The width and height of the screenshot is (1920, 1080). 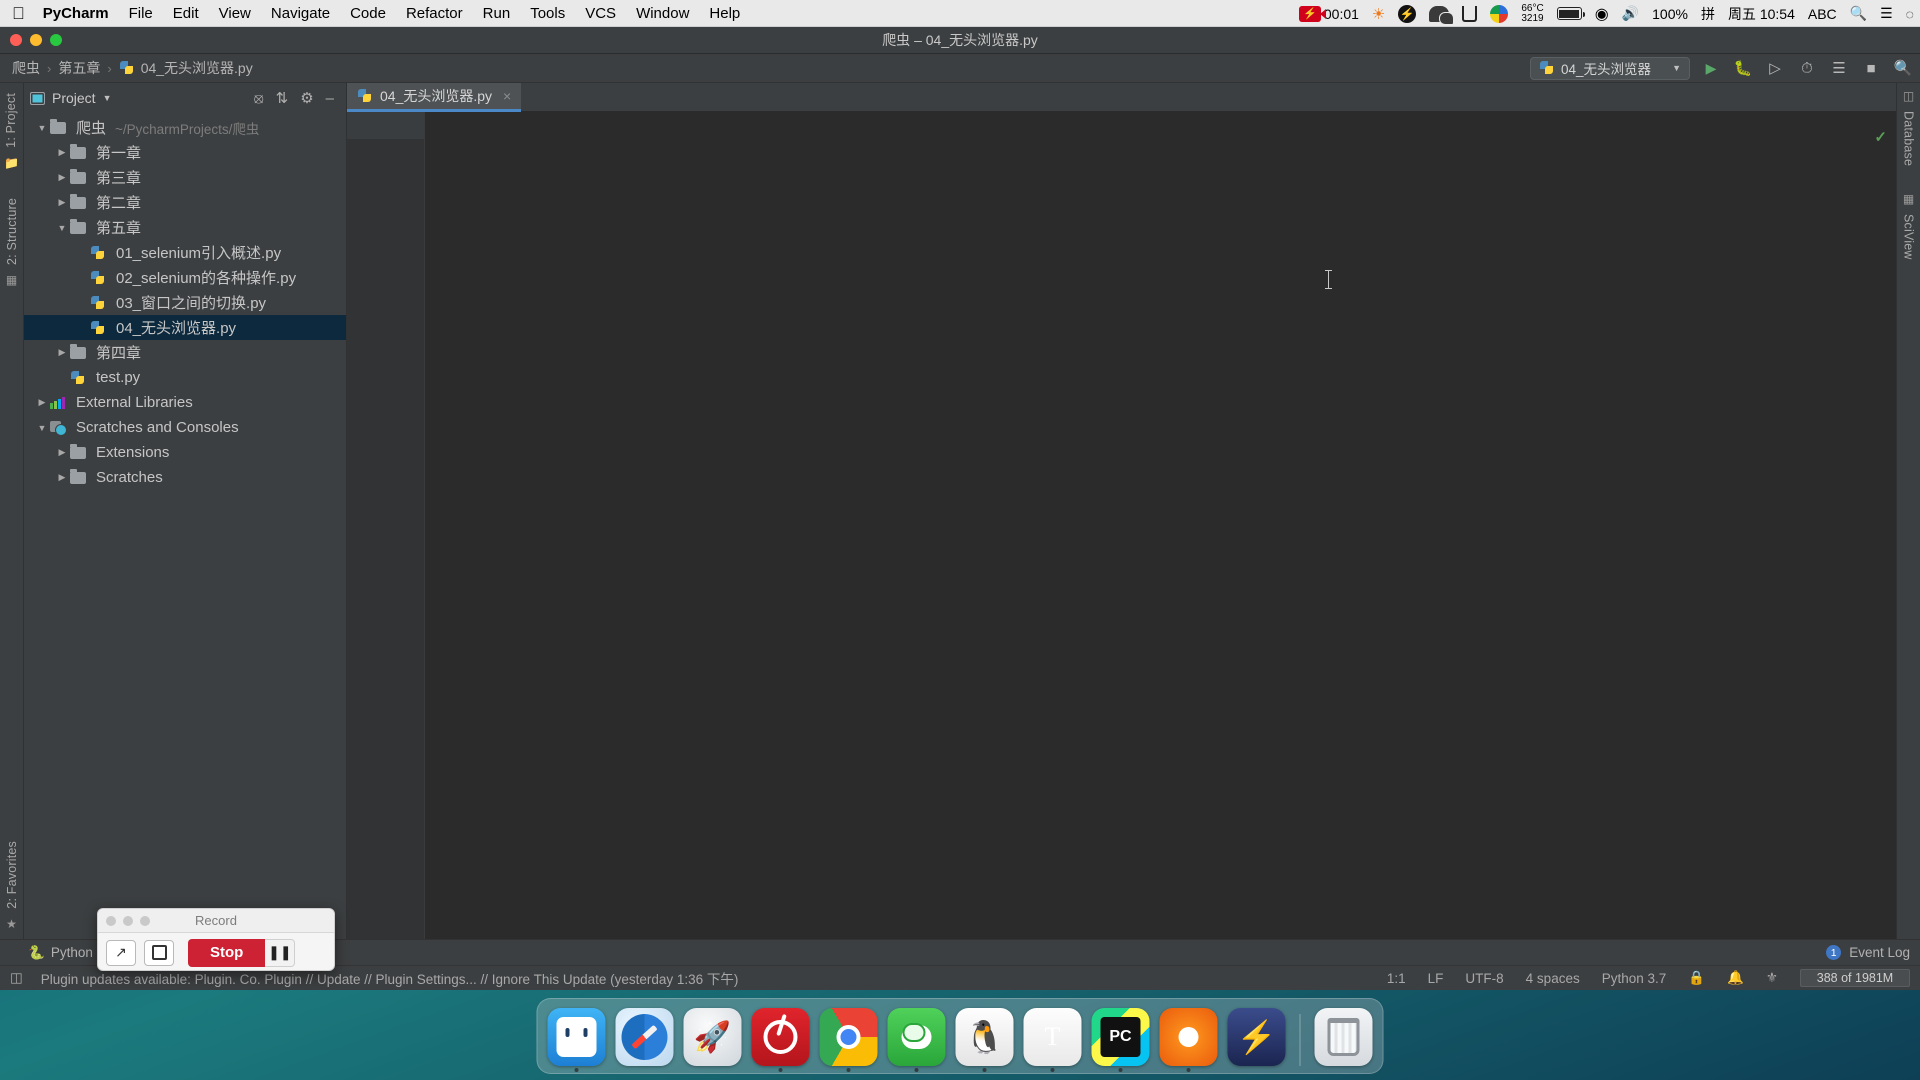 I want to click on close-icon: ×, so click(x=507, y=96).